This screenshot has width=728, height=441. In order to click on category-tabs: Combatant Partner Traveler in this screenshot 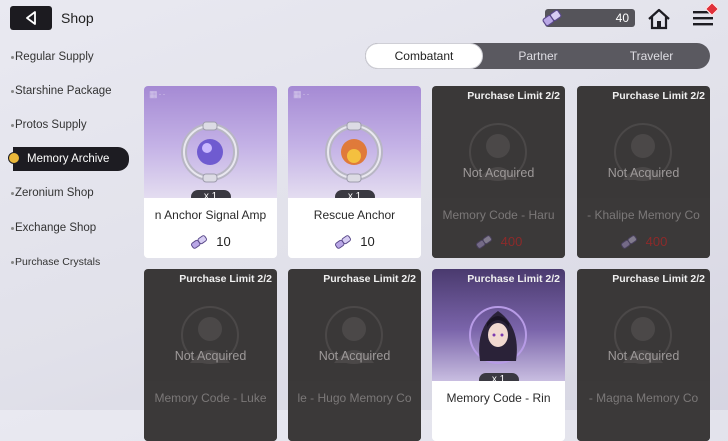, I will do `click(537, 56)`.